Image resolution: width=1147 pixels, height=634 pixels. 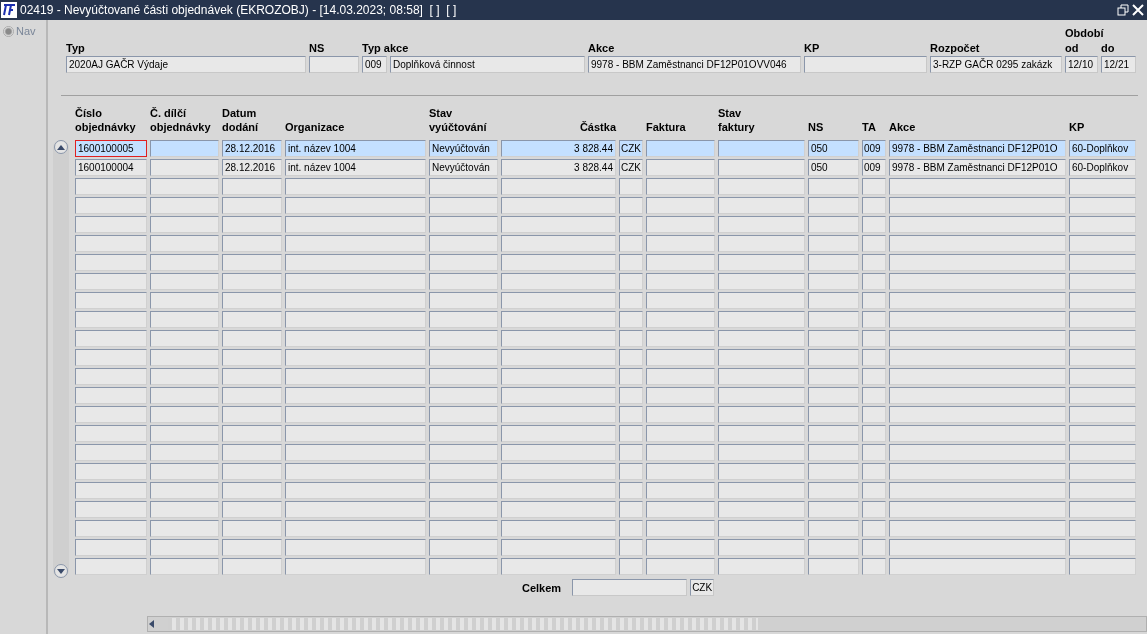 What do you see at coordinates (152, 624) in the screenshot?
I see `scroll-left-icon` at bounding box center [152, 624].